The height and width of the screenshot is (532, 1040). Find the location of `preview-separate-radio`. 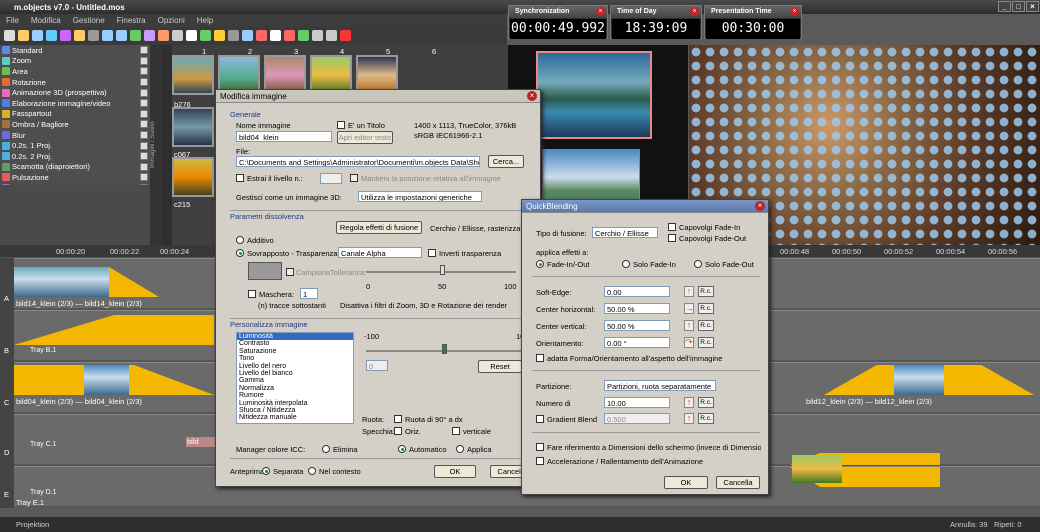

preview-separate-radio is located at coordinates (266, 471).